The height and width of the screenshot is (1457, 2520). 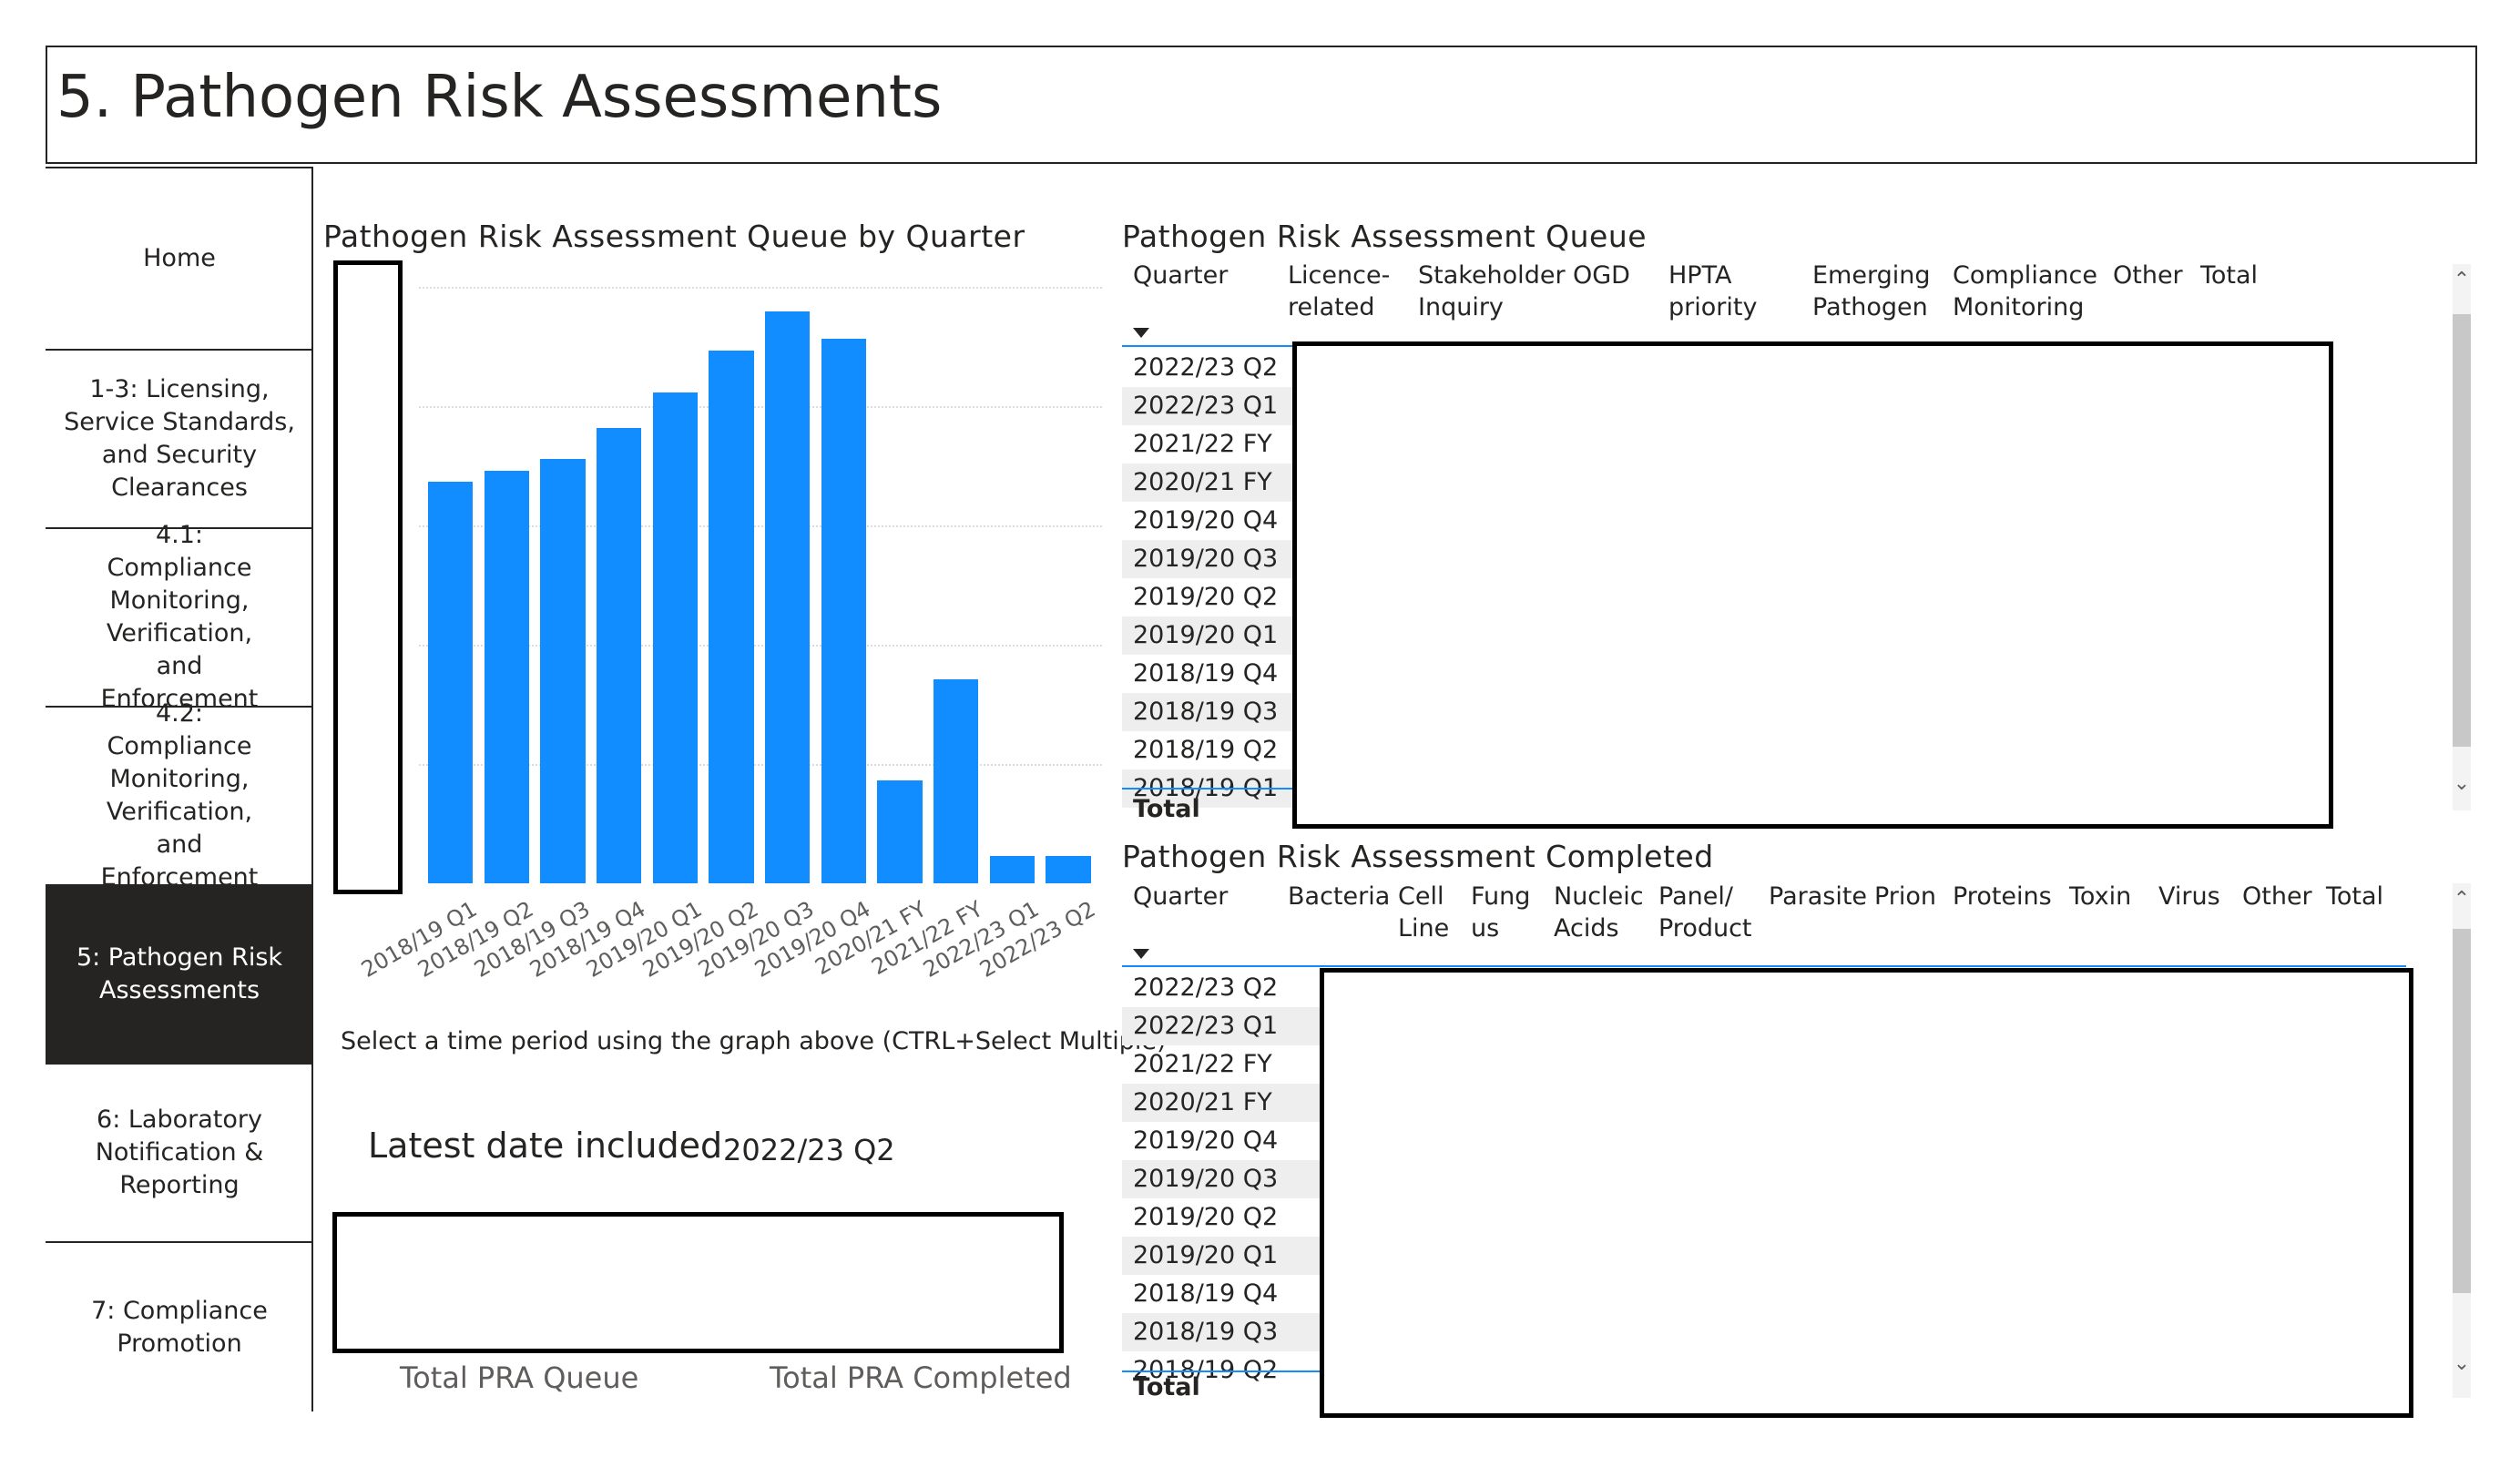 I want to click on sidebar-item-compliance-promotion: 7: Compliance Promotion, so click(x=180, y=1326).